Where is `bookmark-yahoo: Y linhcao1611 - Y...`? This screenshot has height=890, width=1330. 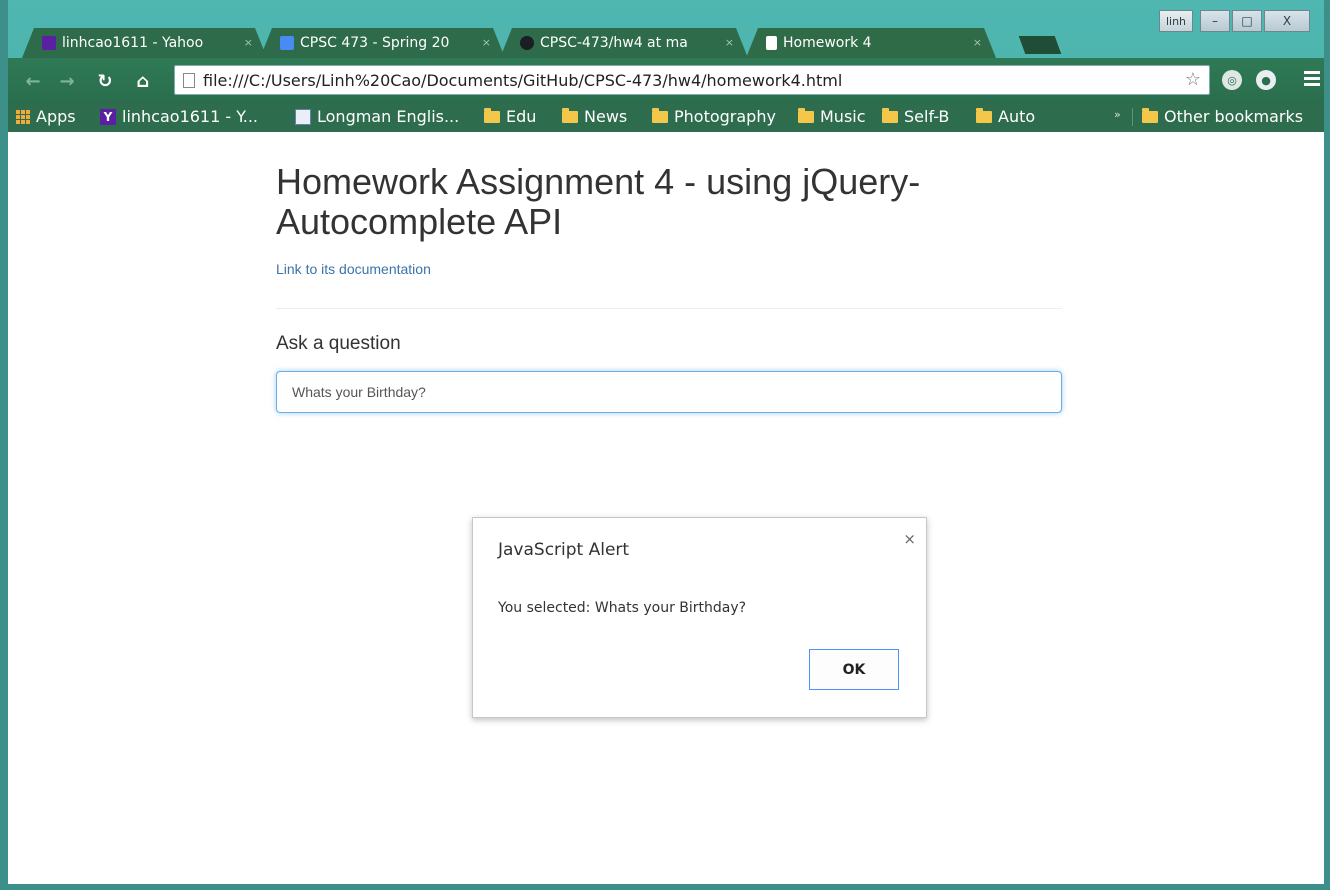
bookmark-yahoo: Y linhcao1611 - Y... is located at coordinates (179, 116).